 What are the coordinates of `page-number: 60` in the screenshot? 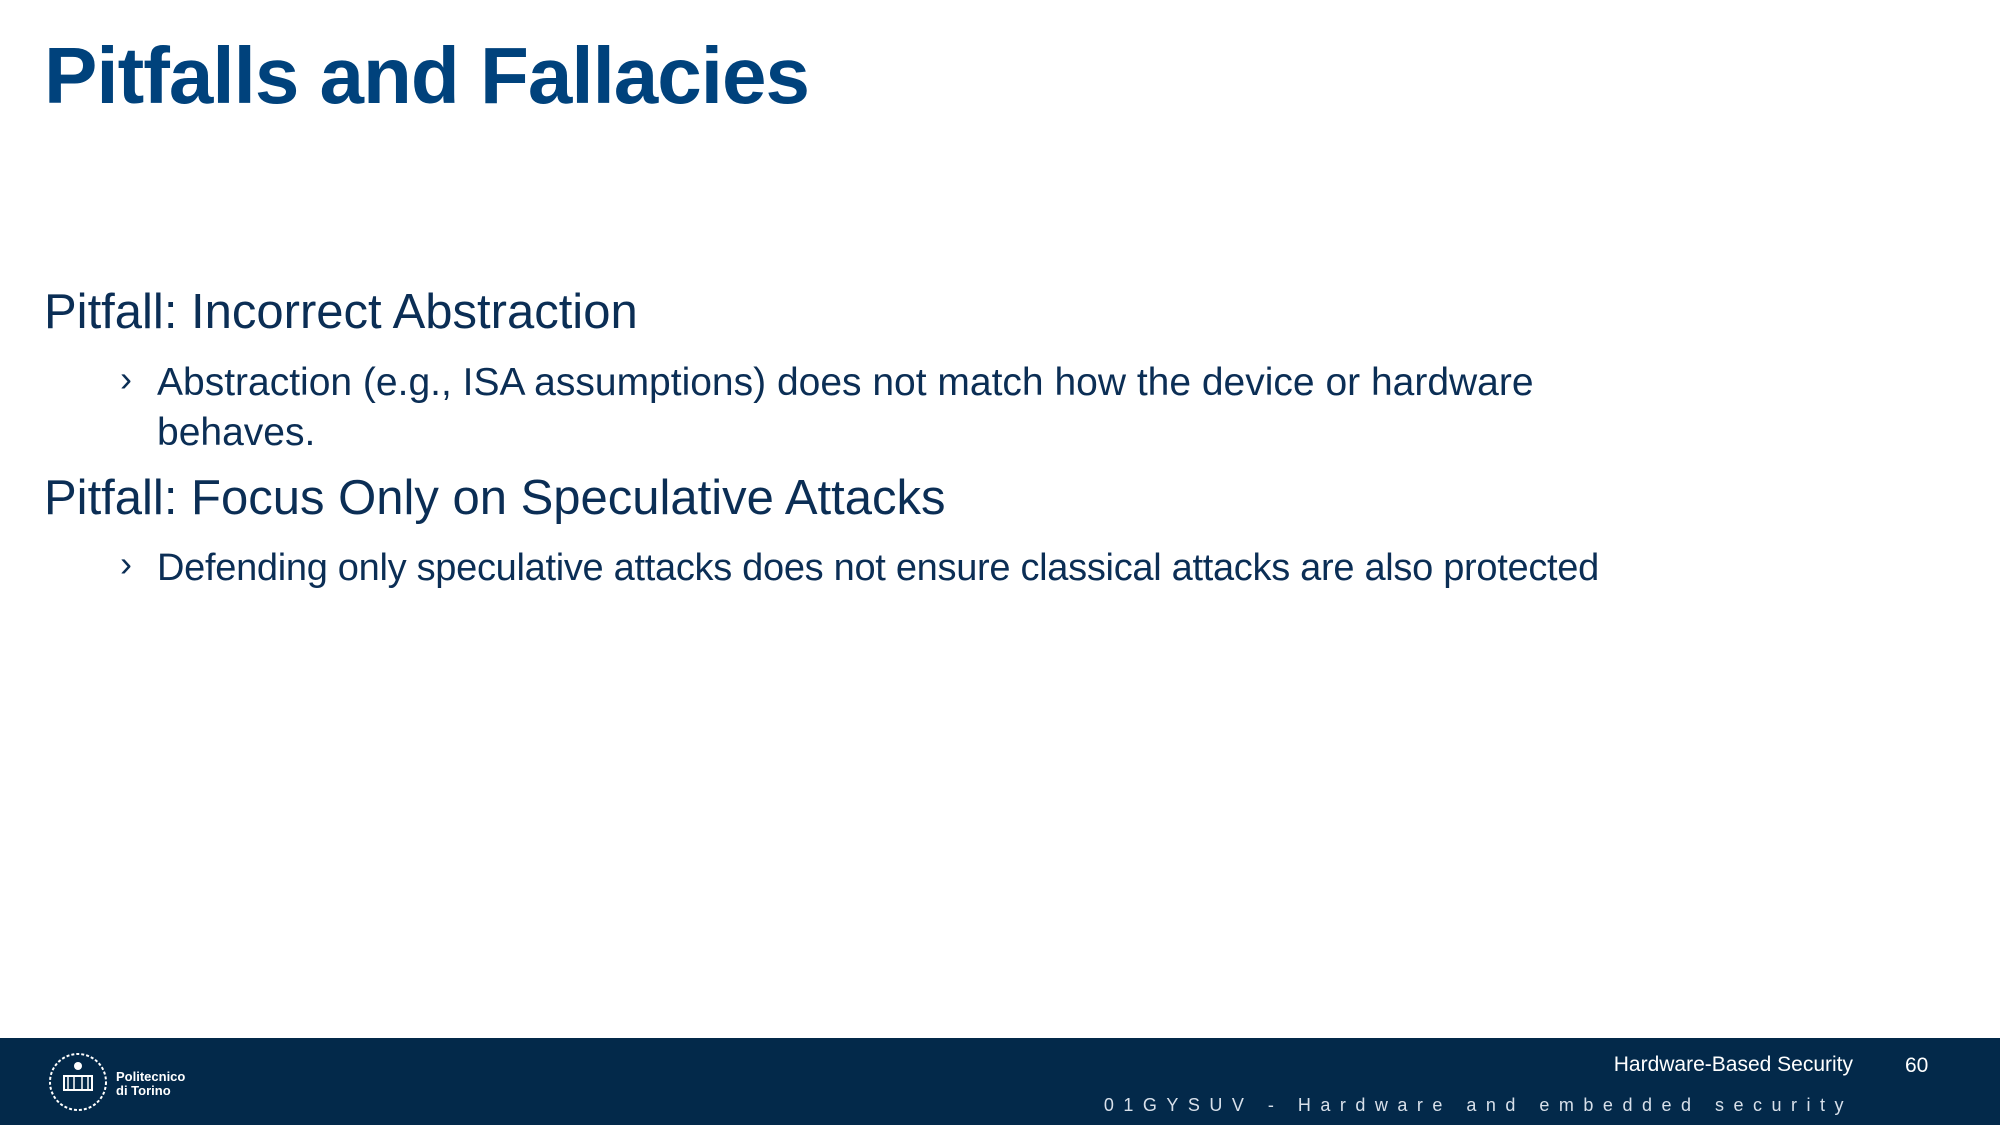 It's located at (1917, 1065).